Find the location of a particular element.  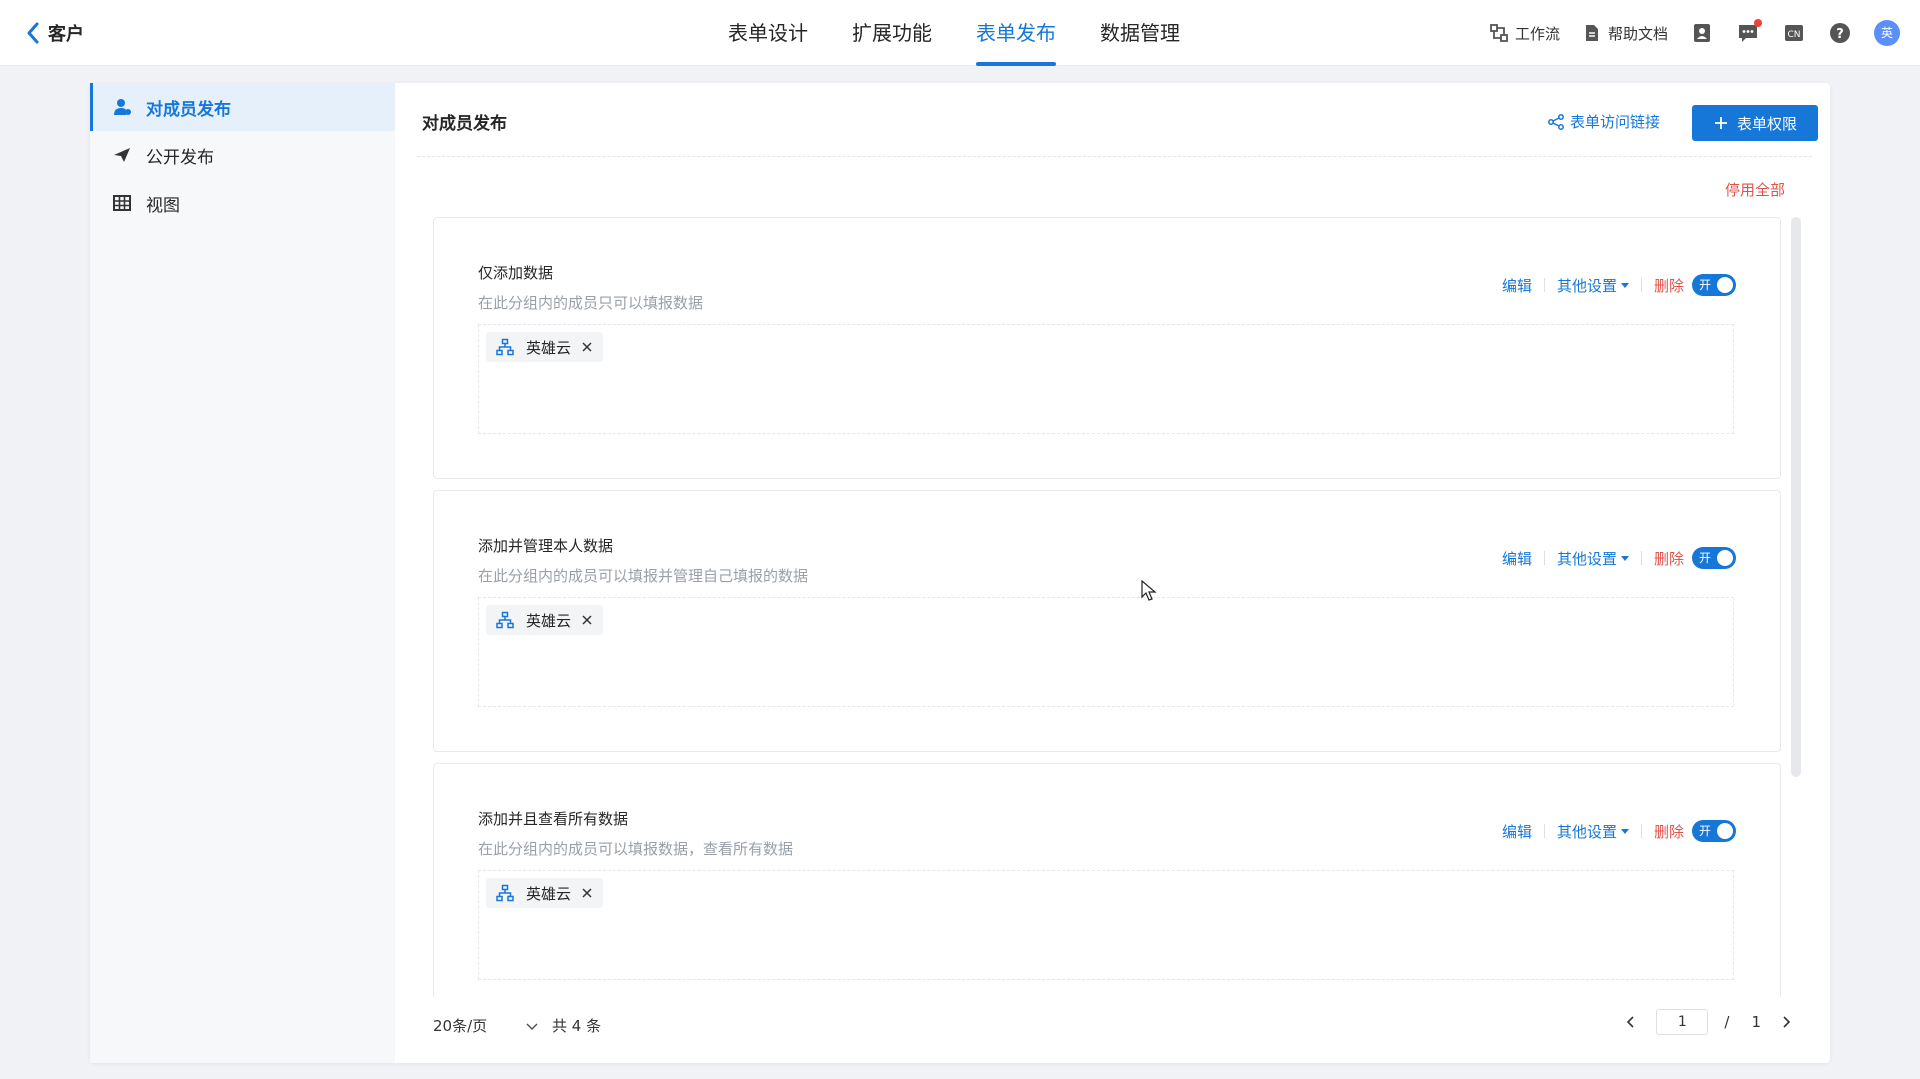

help-docs-button: 帮助文档 is located at coordinates (1625, 33).